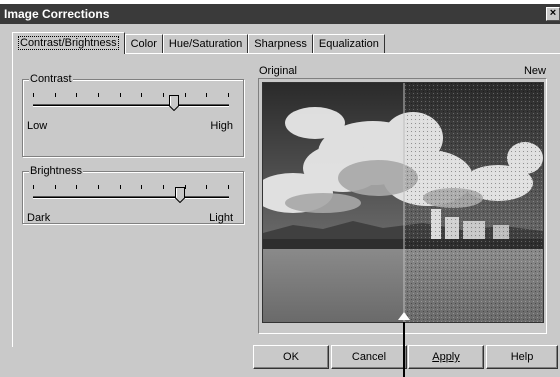 This screenshot has height=377, width=560. Describe the element at coordinates (221, 126) in the screenshot. I see `contrast-high-label: High` at that location.